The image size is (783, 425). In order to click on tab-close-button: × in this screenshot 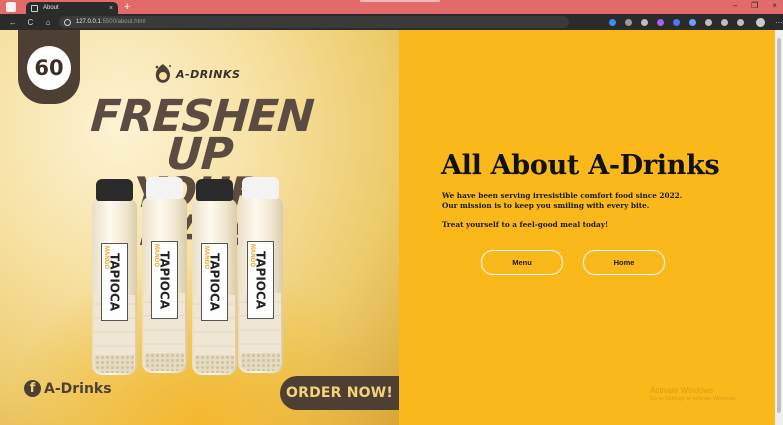, I will do `click(111, 8)`.